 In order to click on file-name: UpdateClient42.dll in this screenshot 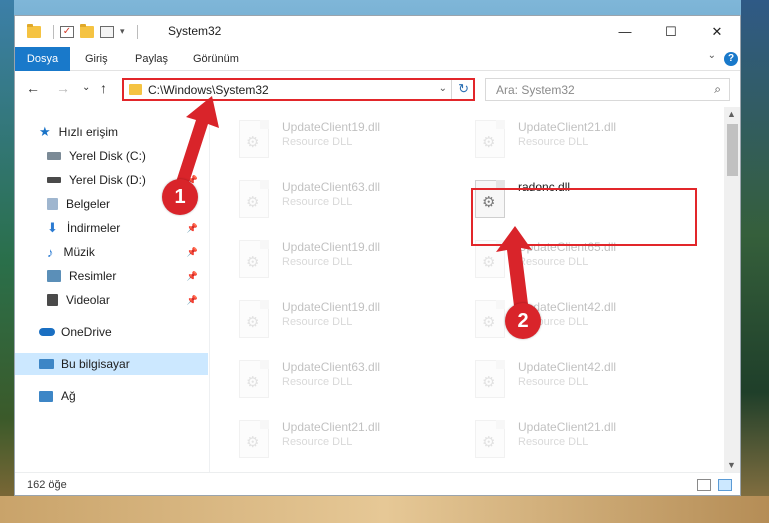, I will do `click(567, 367)`.